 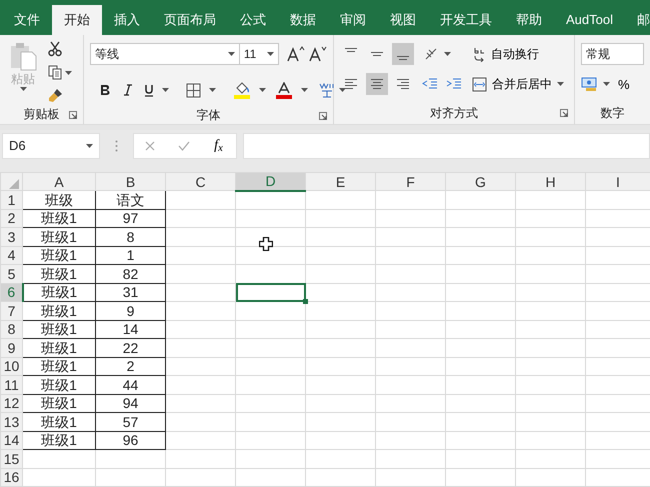 I want to click on row-header: 15, so click(x=11, y=459).